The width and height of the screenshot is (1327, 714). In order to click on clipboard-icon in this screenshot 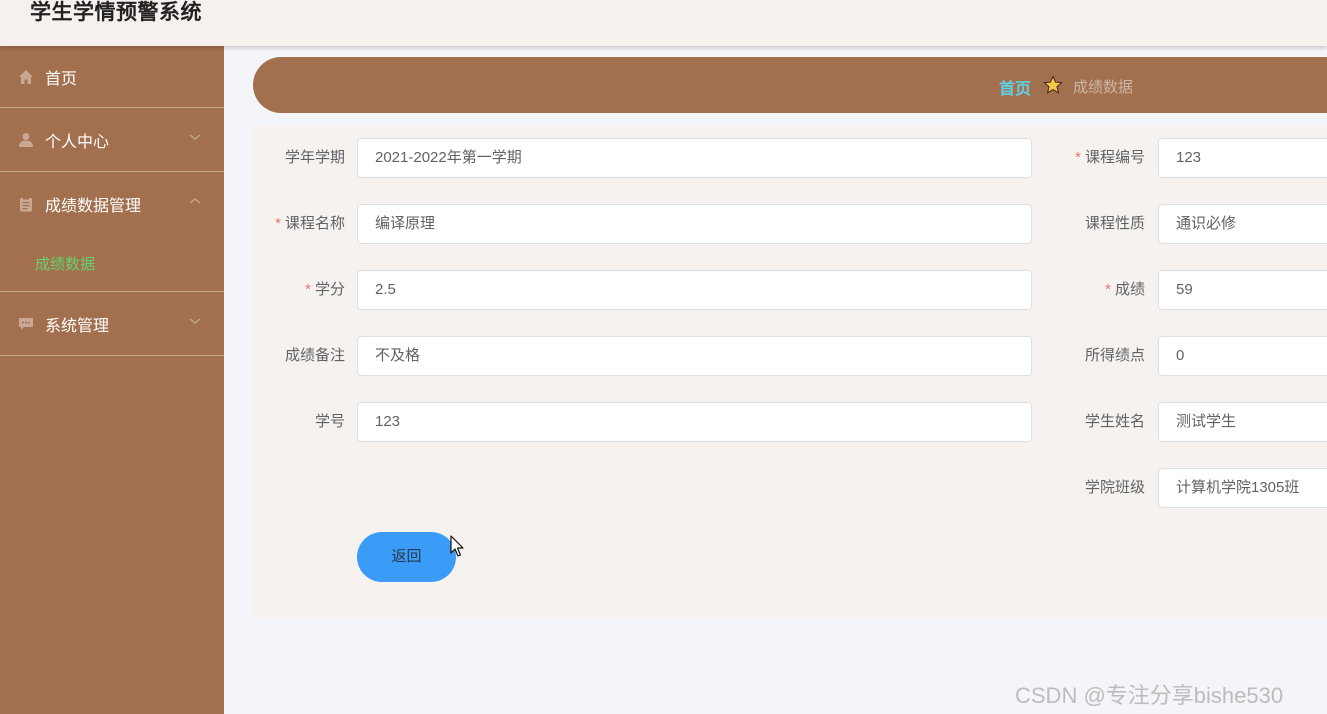, I will do `click(26, 204)`.